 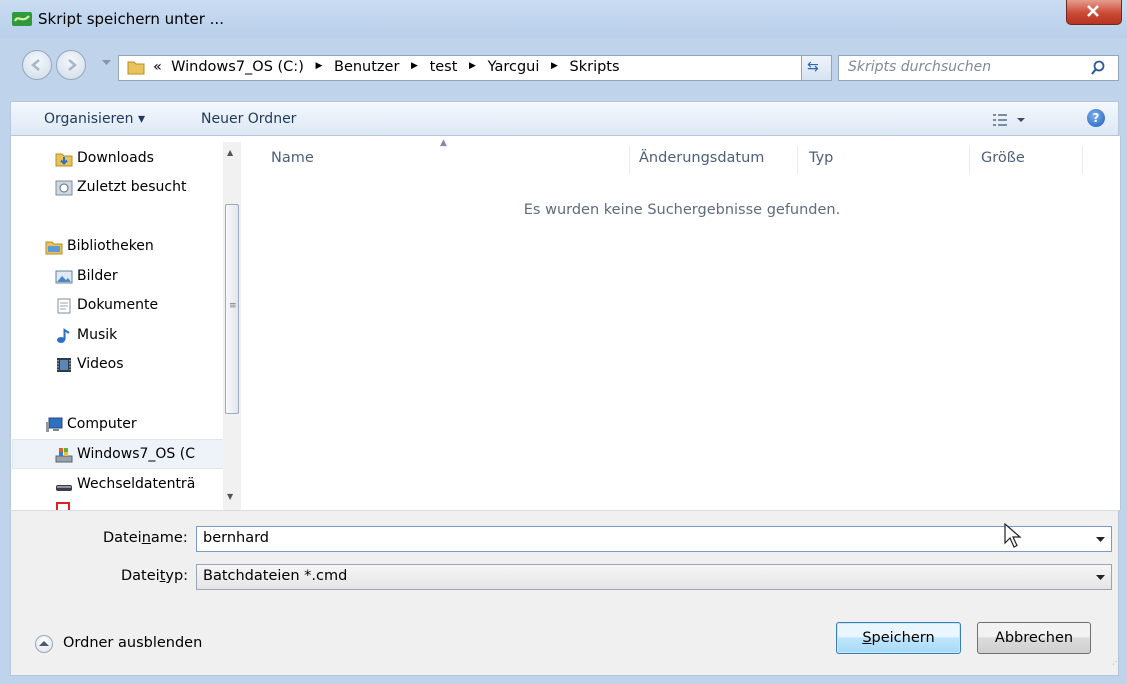 I want to click on search-placeholder: Skripts durchsuchen, so click(x=920, y=67).